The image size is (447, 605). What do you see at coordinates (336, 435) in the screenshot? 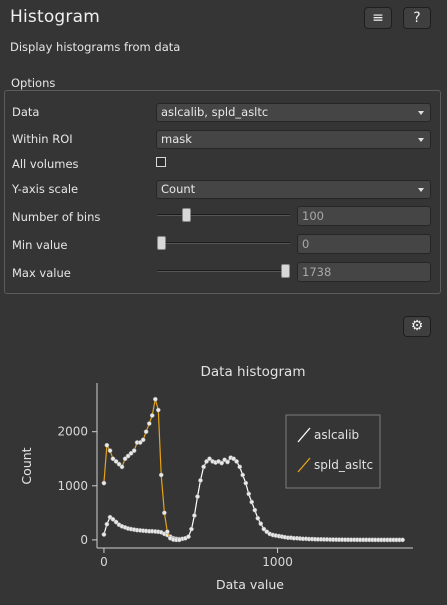
I see `legend-label: aslcalib` at bounding box center [336, 435].